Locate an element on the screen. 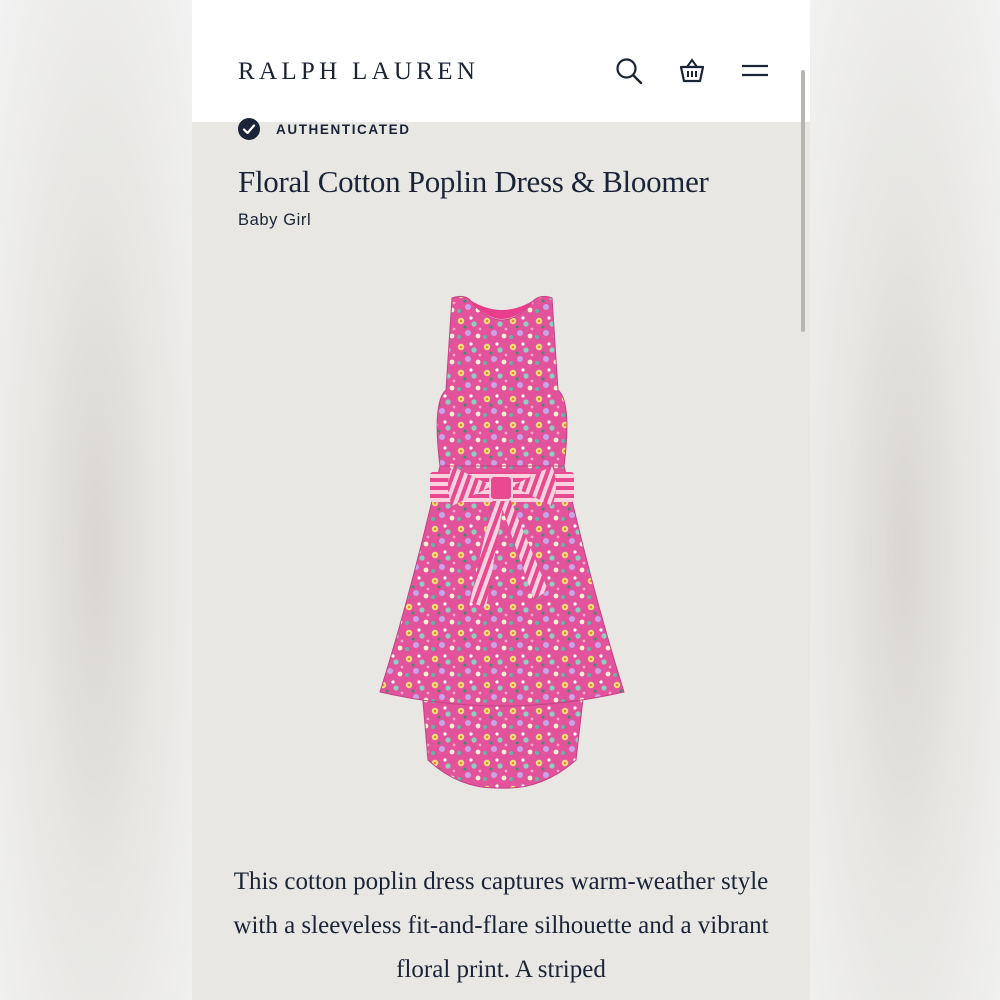 The image size is (1000, 1000). brand-logo: RALPH LAUREN is located at coordinates (358, 72).